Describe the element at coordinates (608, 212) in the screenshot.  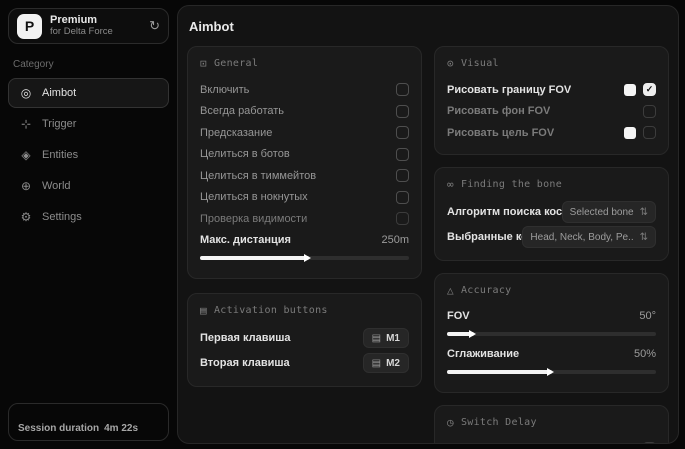
I see `bone-algorithm-select: Selected bone ⇅` at that location.